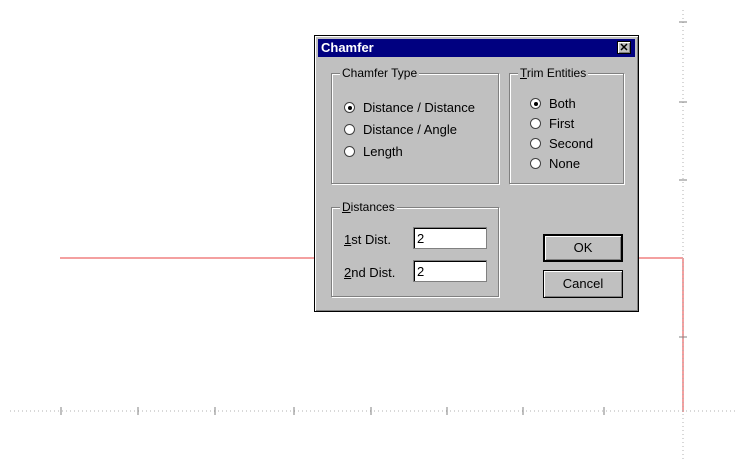 This screenshot has height=462, width=735. I want to click on radio-distance-angle: Distance / Angle, so click(400, 129).